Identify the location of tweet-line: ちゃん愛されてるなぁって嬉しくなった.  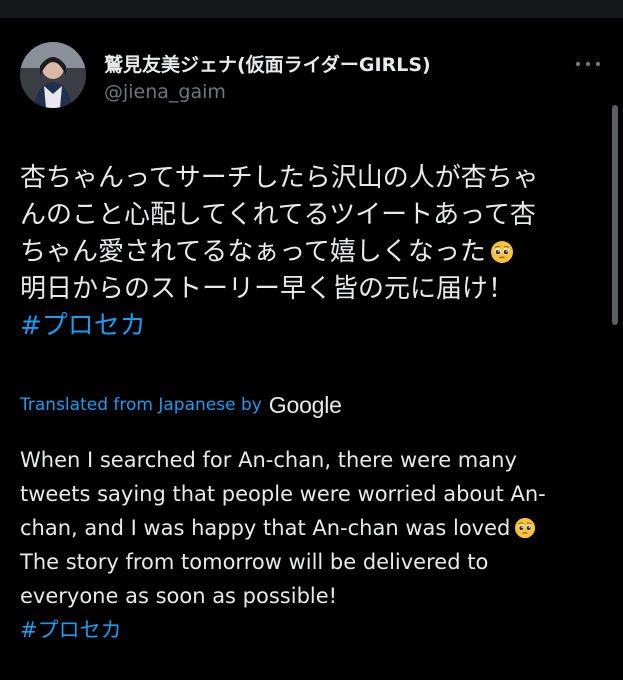
(307, 252).